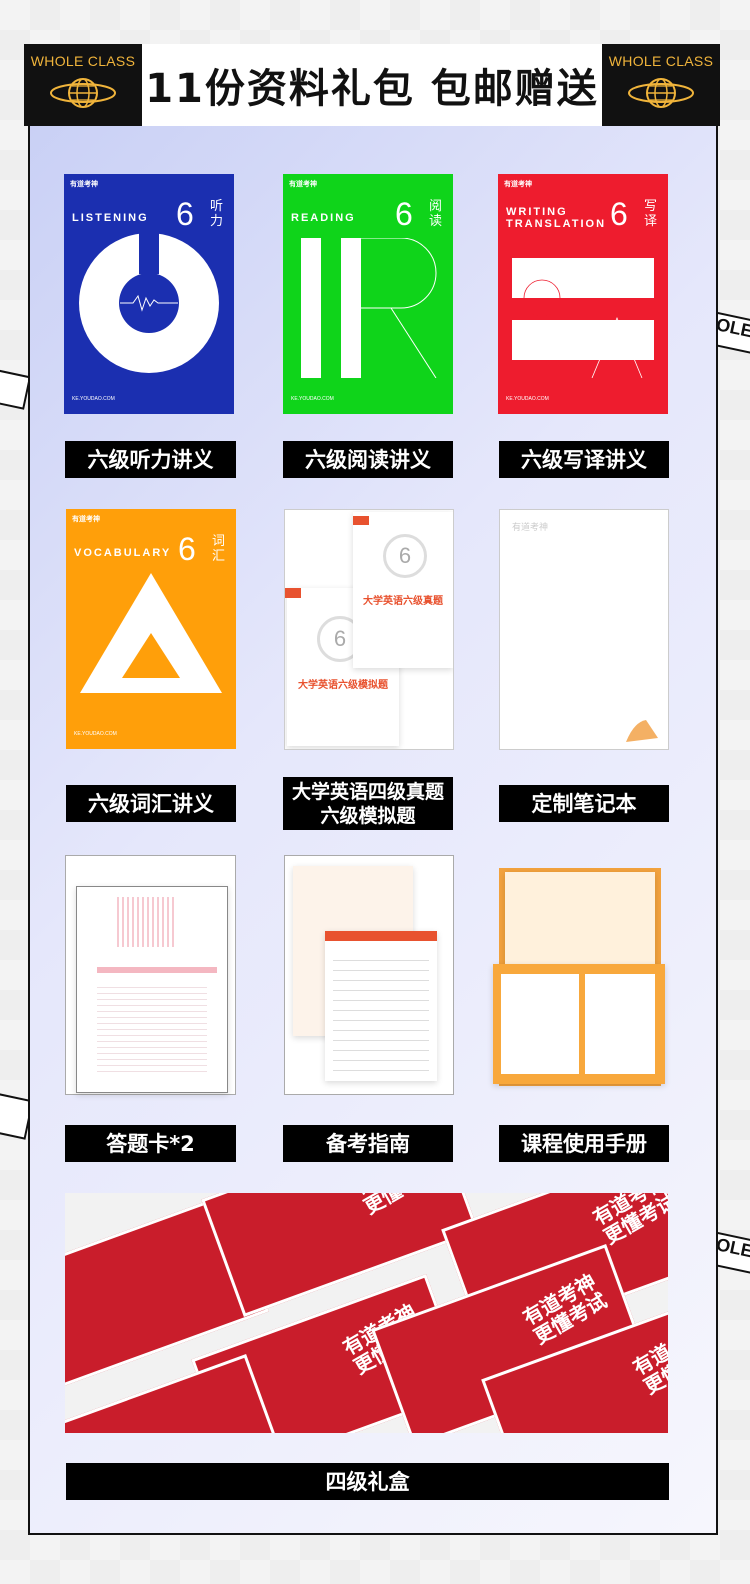 This screenshot has width=750, height=1584. I want to click on guide-image, so click(369, 975).